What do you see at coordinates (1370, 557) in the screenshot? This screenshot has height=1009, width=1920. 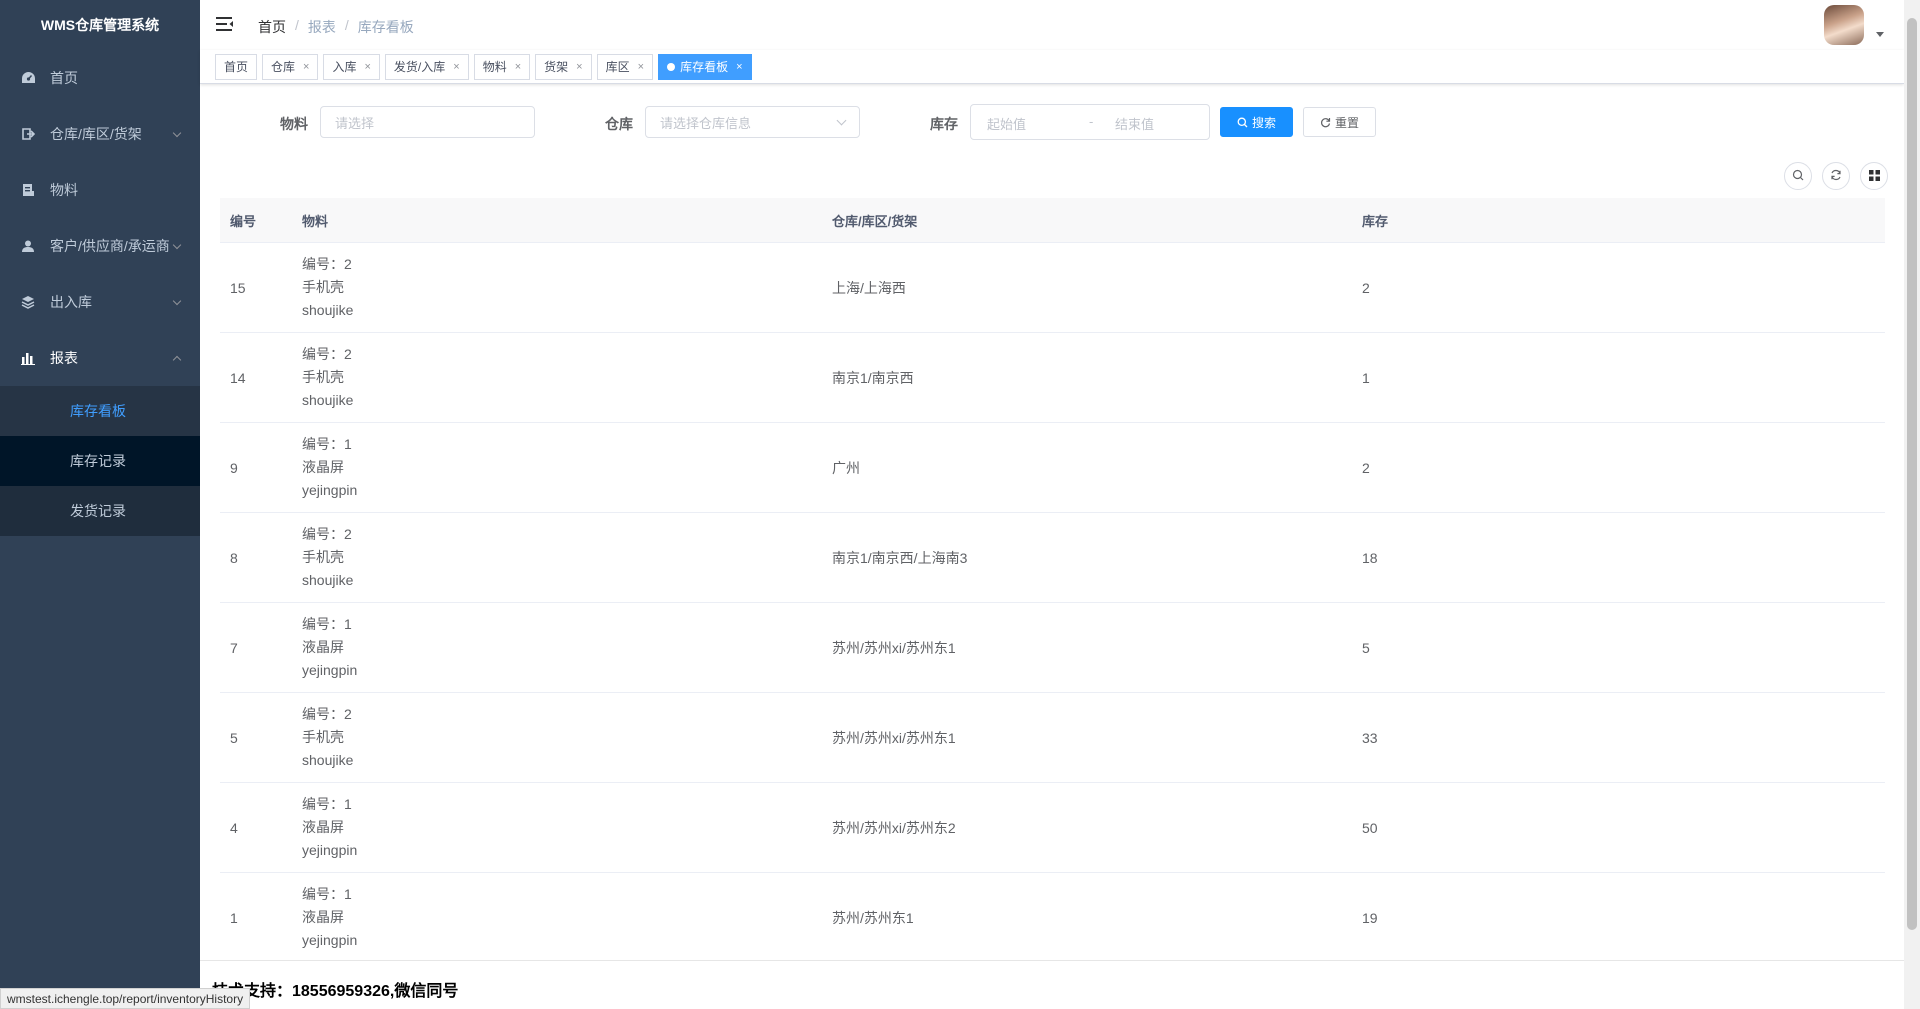 I see `cell-stock: 18` at bounding box center [1370, 557].